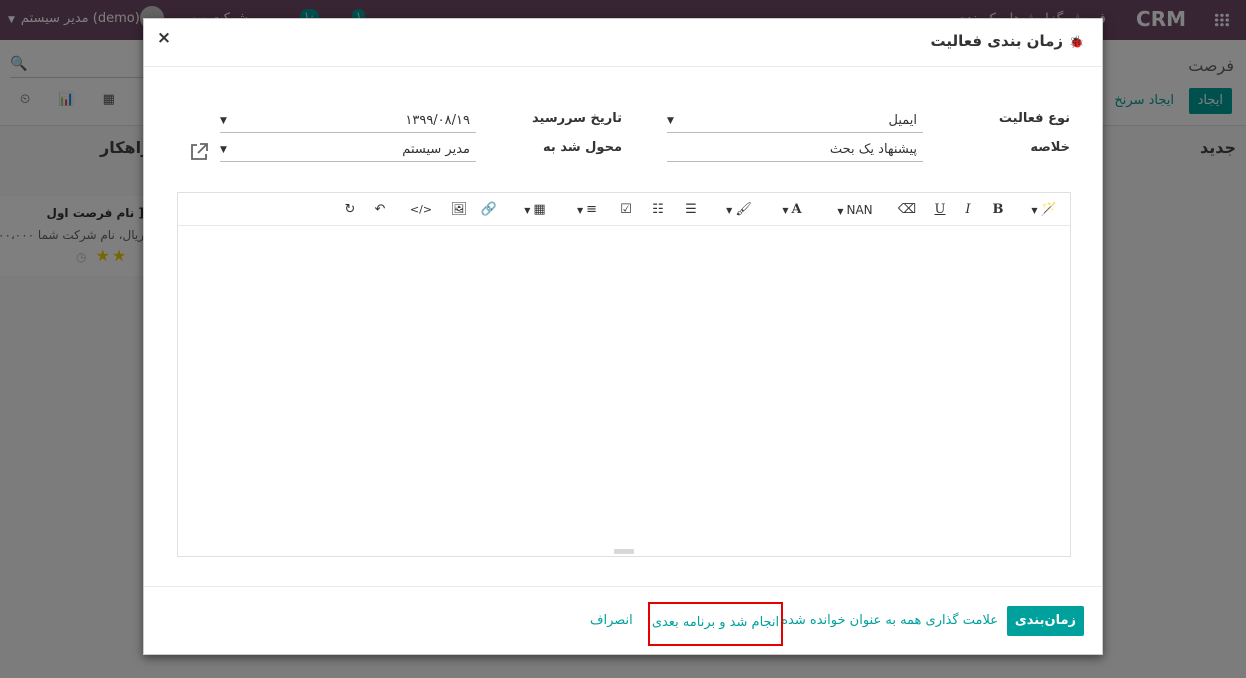 This screenshot has width=1246, height=678. Describe the element at coordinates (1045, 621) in the screenshot. I see `schedule-button: زمان‌بندی` at that location.